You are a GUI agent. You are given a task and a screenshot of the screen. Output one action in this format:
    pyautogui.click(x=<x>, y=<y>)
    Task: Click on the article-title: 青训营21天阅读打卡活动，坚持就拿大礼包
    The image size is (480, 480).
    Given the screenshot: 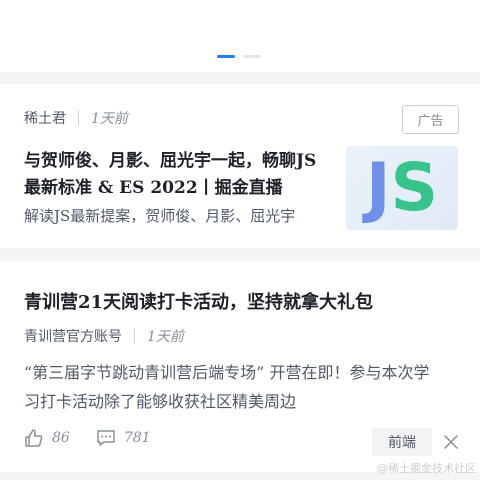 What is the action you would take?
    pyautogui.click(x=244, y=301)
    